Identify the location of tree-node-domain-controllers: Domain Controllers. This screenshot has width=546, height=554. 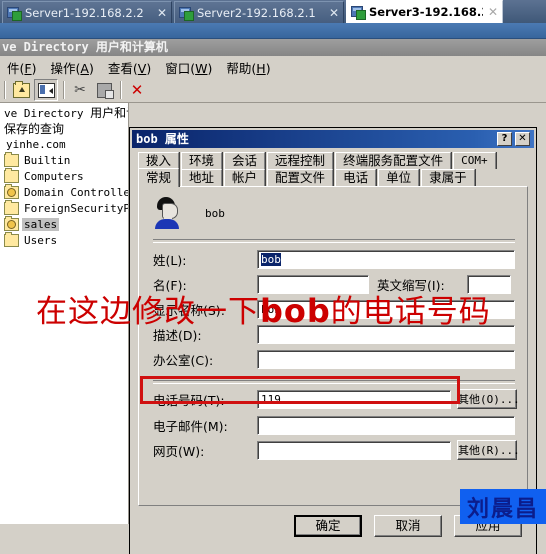
(64, 191).